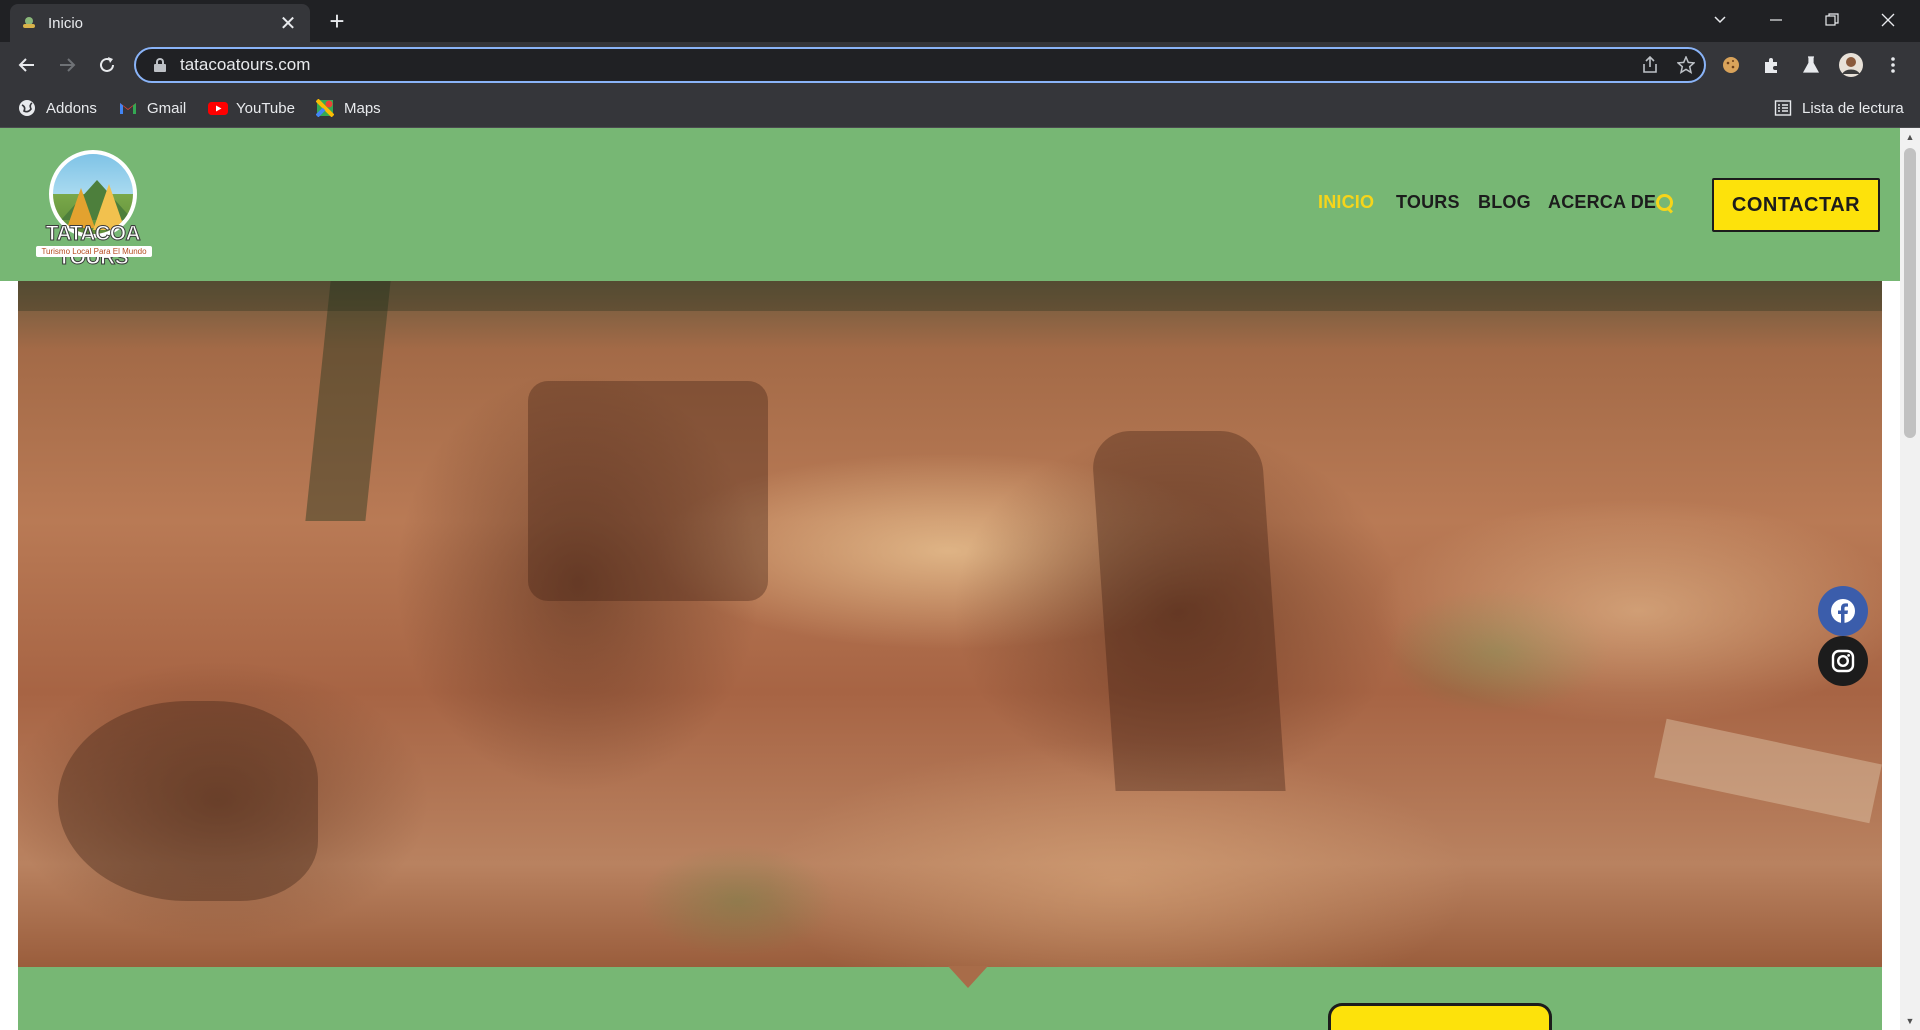 The image size is (1920, 1030). Describe the element at coordinates (1776, 20) in the screenshot. I see `minimize-icon` at that location.